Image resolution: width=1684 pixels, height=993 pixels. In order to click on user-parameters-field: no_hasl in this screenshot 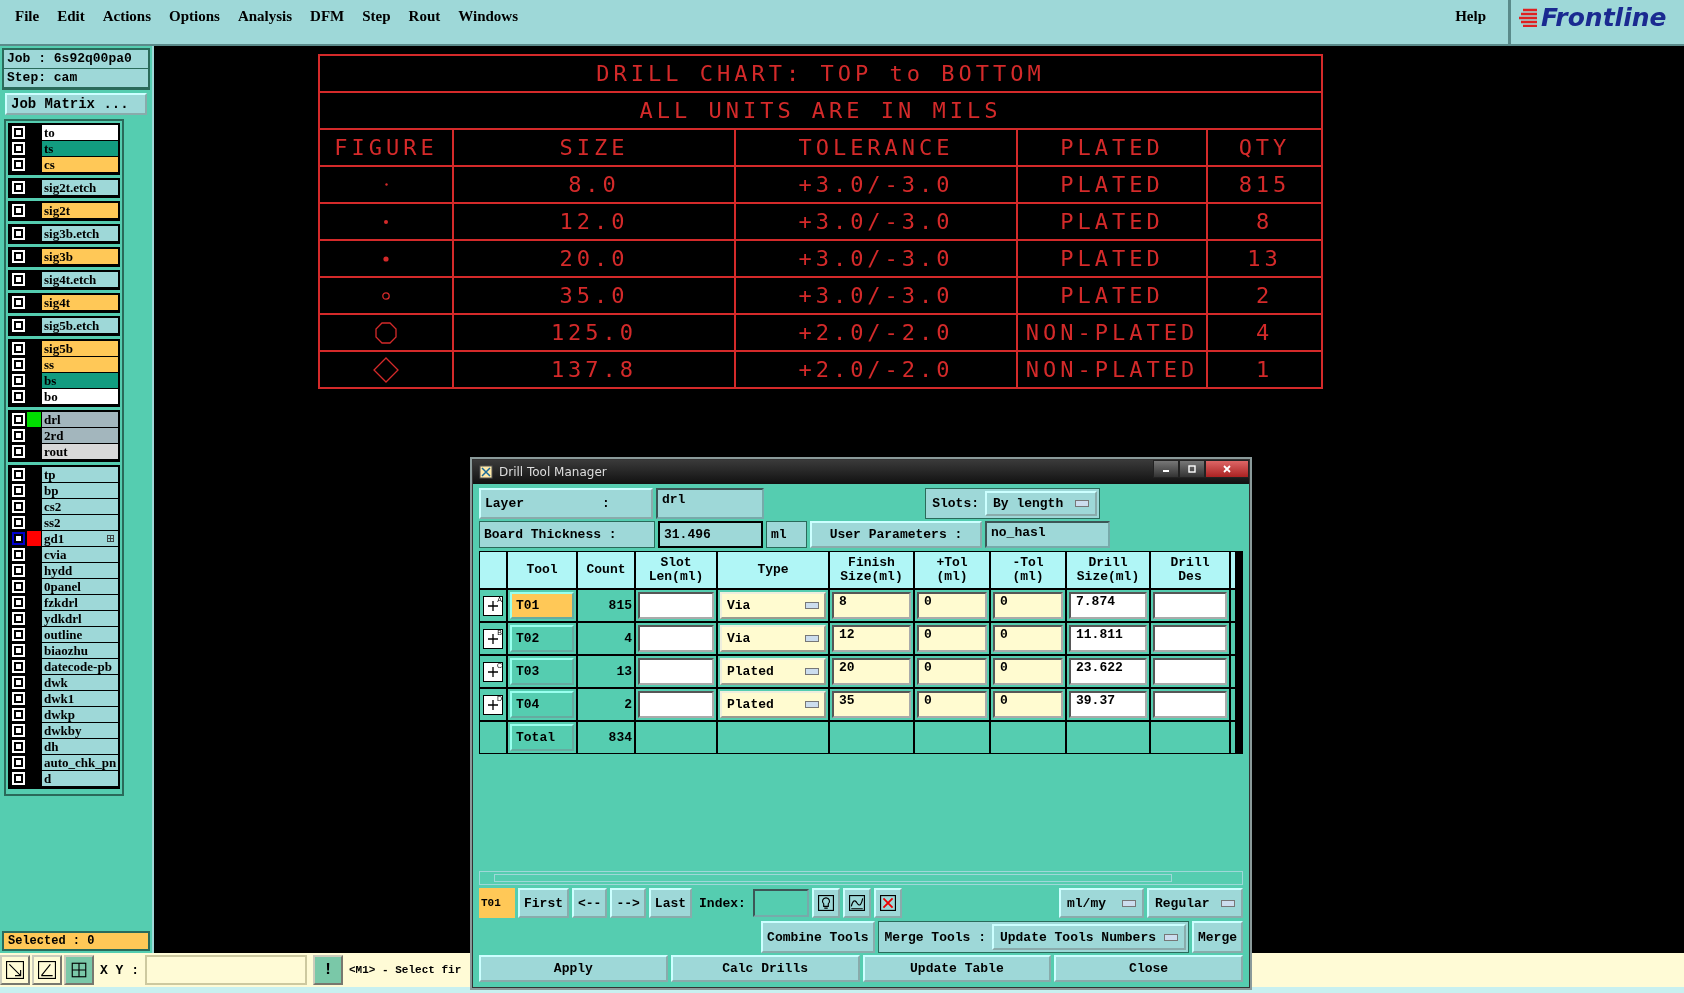, I will do `click(1047, 534)`.